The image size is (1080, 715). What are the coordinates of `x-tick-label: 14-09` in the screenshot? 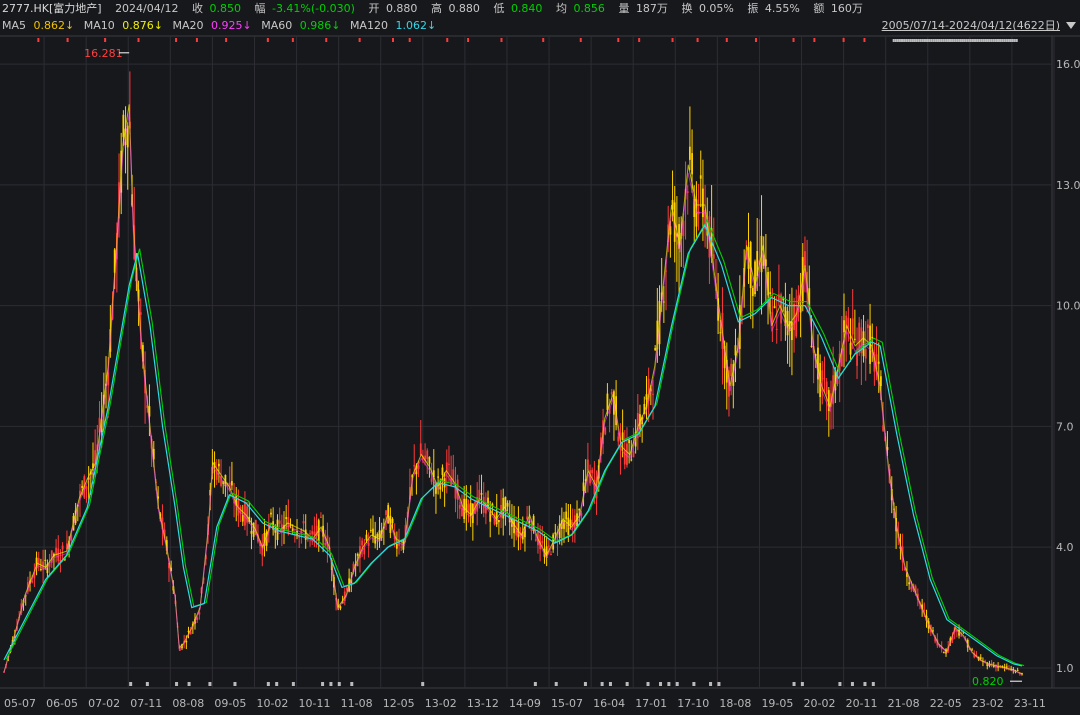 It's located at (525, 703).